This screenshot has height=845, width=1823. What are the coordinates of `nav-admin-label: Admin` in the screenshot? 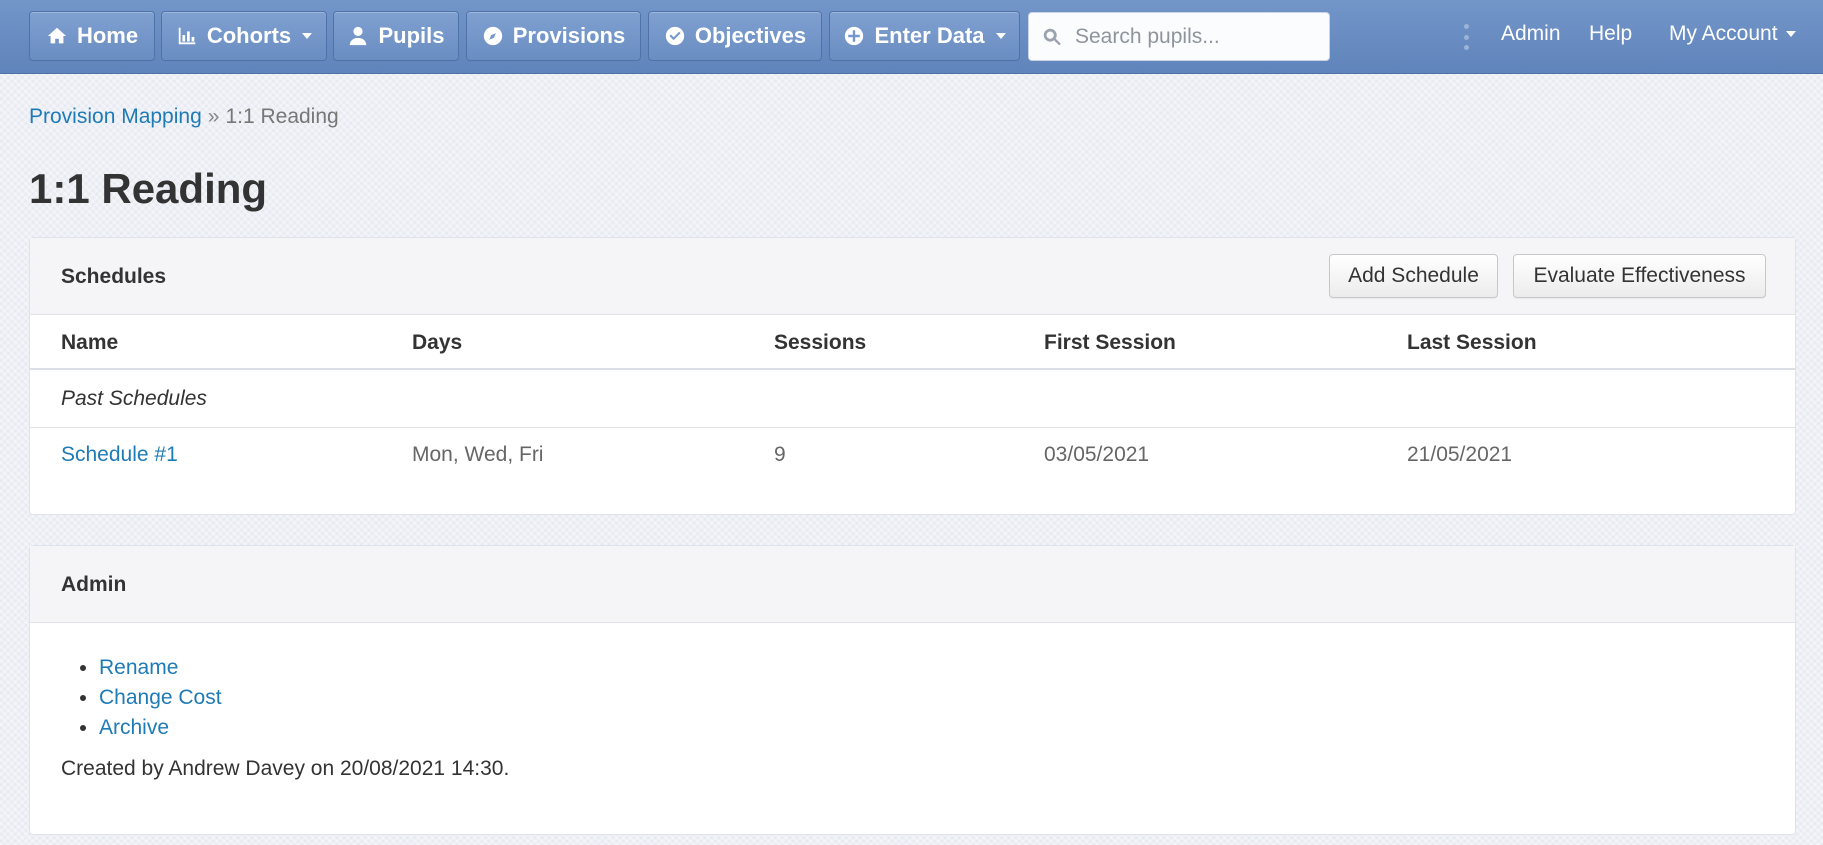 It's located at (1531, 33).